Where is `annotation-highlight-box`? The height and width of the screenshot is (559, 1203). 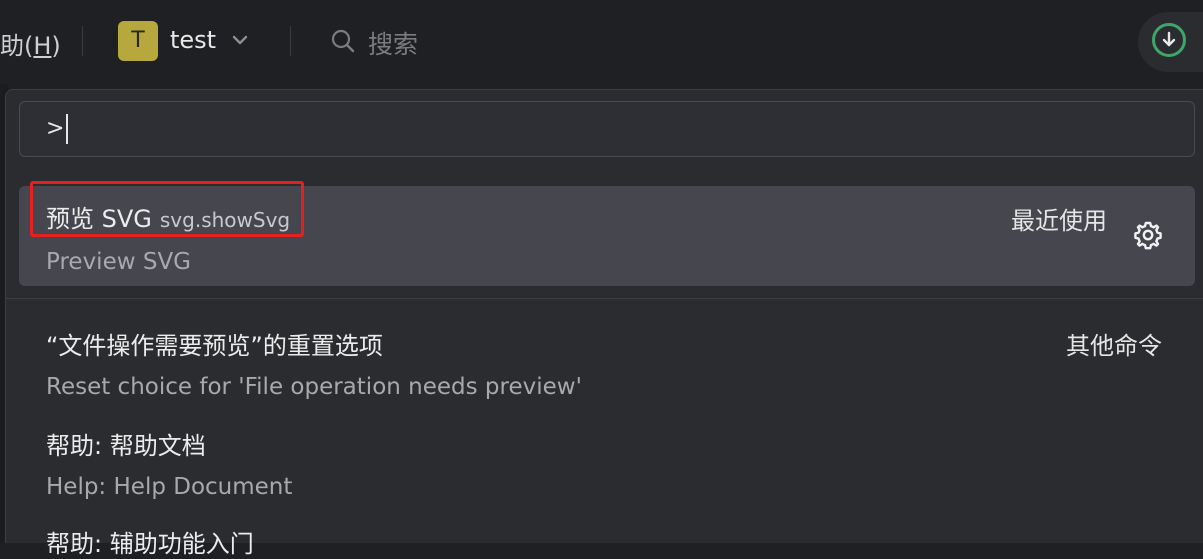 annotation-highlight-box is located at coordinates (167, 209).